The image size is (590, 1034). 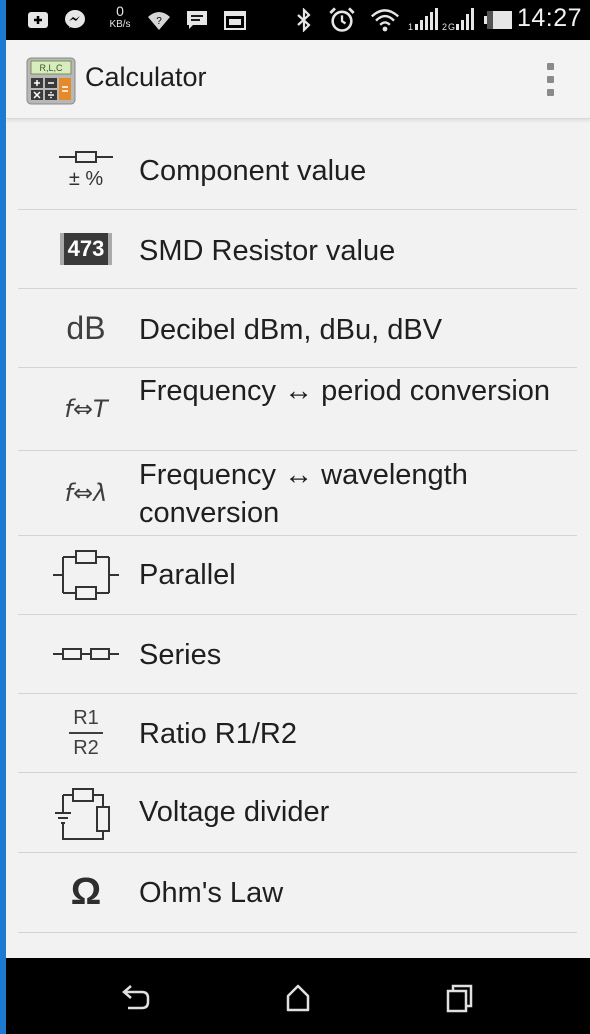 What do you see at coordinates (385, 20) in the screenshot?
I see `wifi-icon` at bounding box center [385, 20].